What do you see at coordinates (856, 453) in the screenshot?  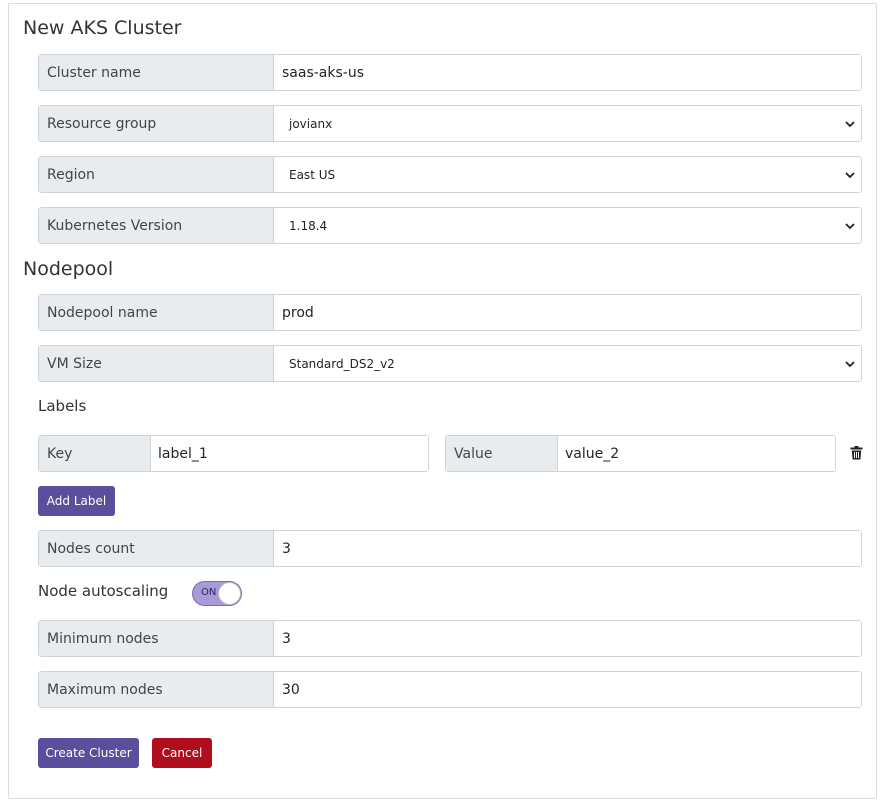 I see `trash-icon` at bounding box center [856, 453].